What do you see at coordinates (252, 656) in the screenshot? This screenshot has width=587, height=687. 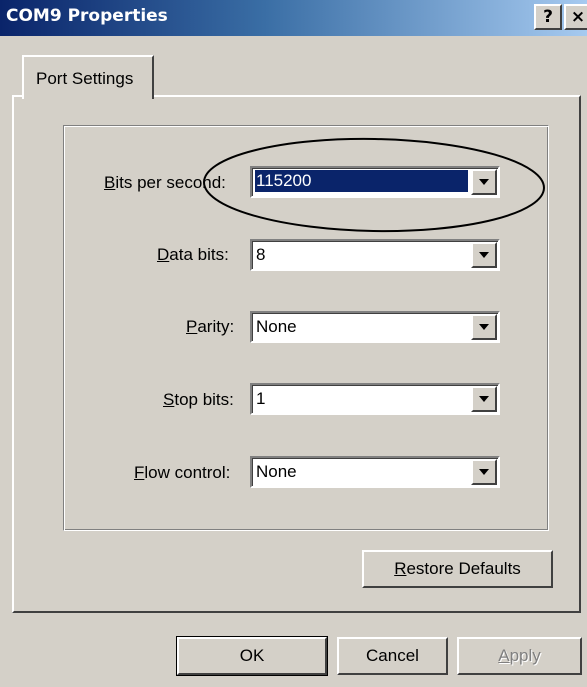 I see `ok-button: OK` at bounding box center [252, 656].